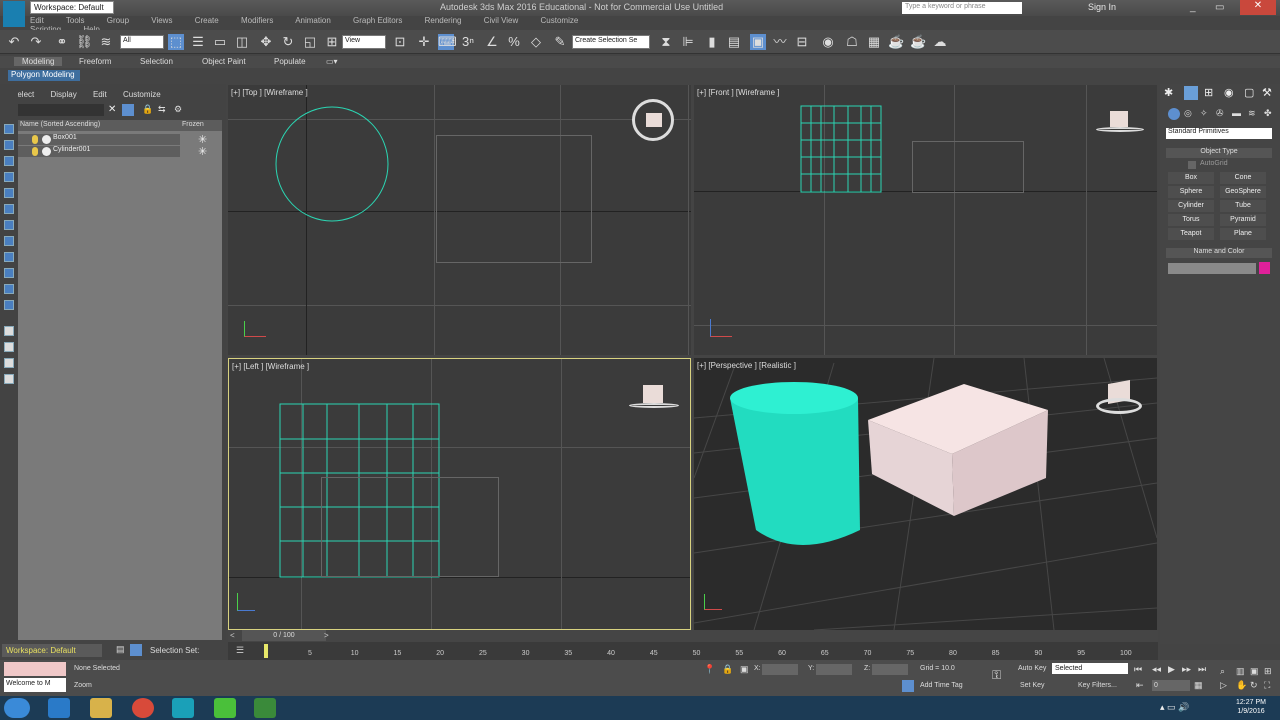 This screenshot has width=1280, height=720. Describe the element at coordinates (9, 379) in the screenshot. I see `filter-funnel-icon` at that location.